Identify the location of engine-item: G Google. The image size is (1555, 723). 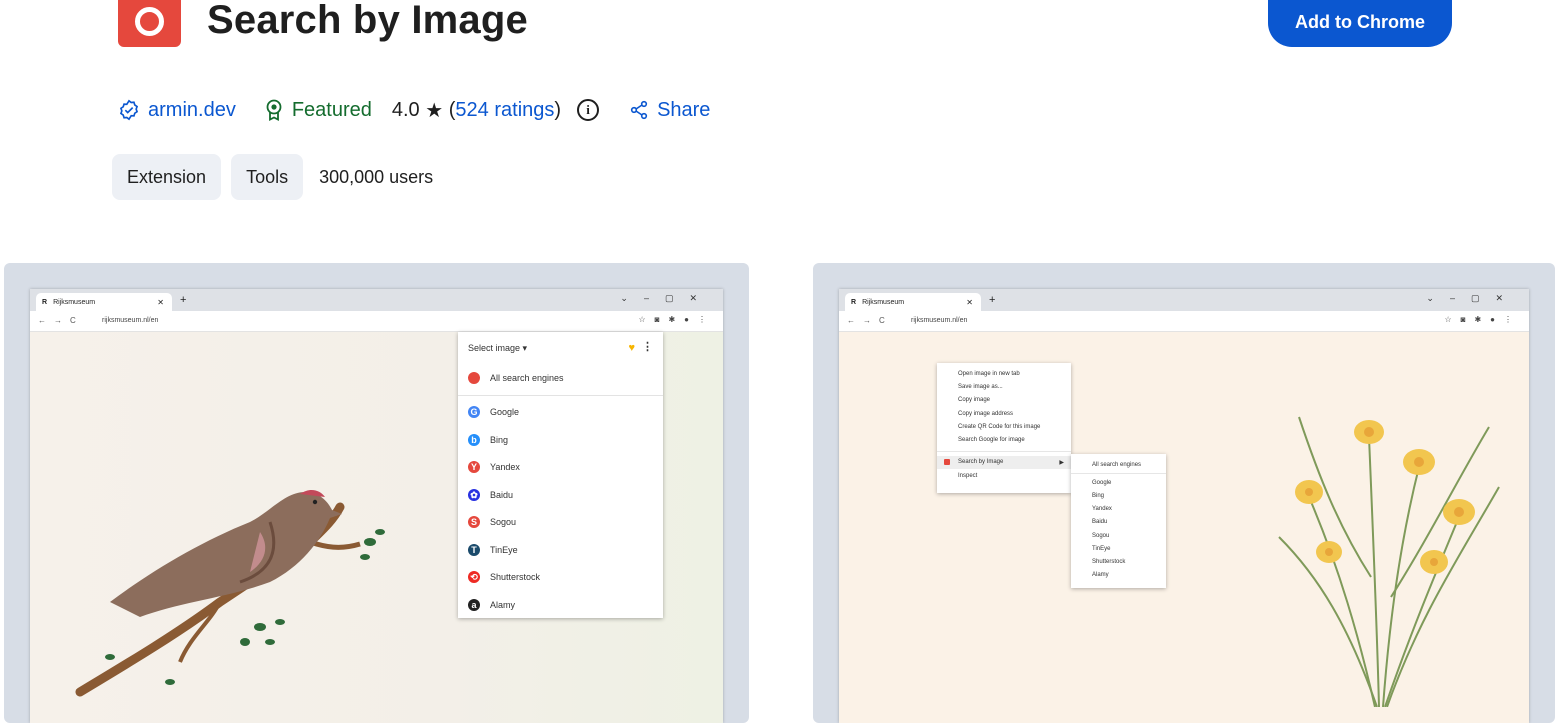
(560, 413).